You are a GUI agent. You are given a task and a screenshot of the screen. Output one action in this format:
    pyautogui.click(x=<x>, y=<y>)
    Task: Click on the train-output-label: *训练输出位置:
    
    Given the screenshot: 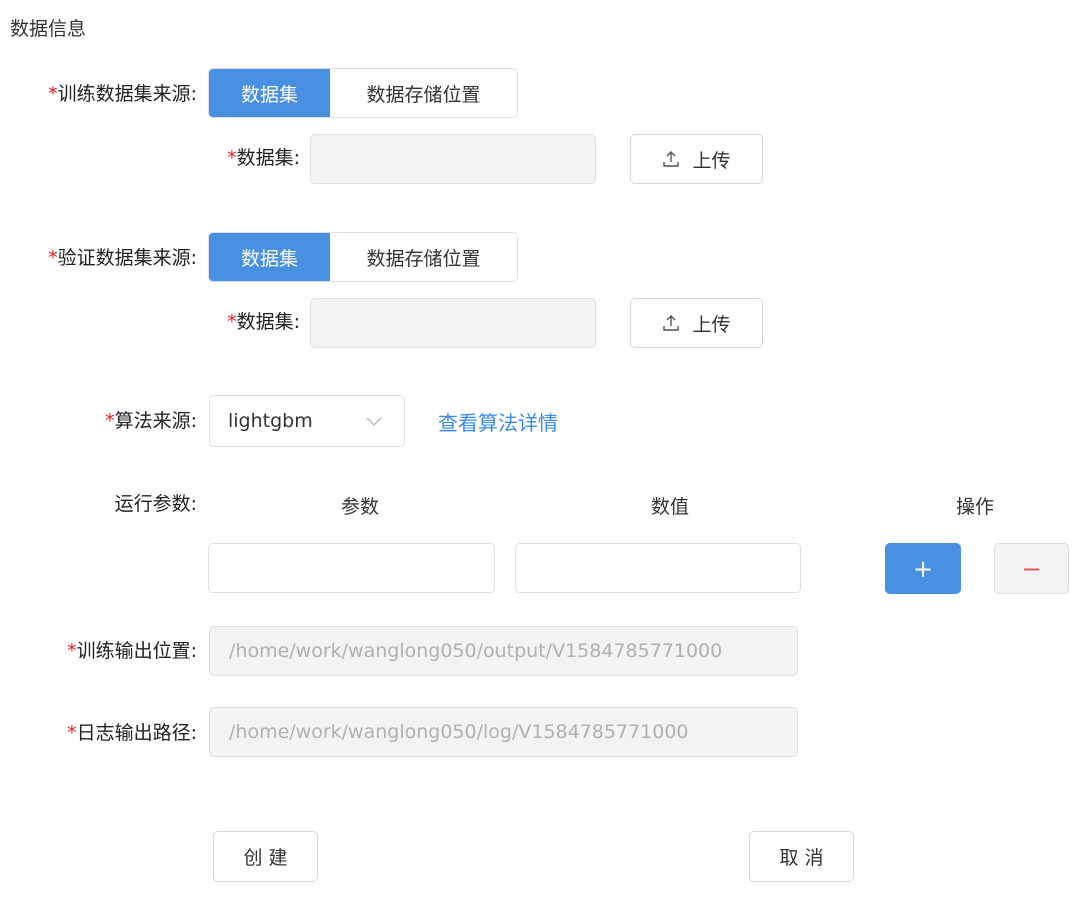 What is the action you would take?
    pyautogui.click(x=132, y=651)
    